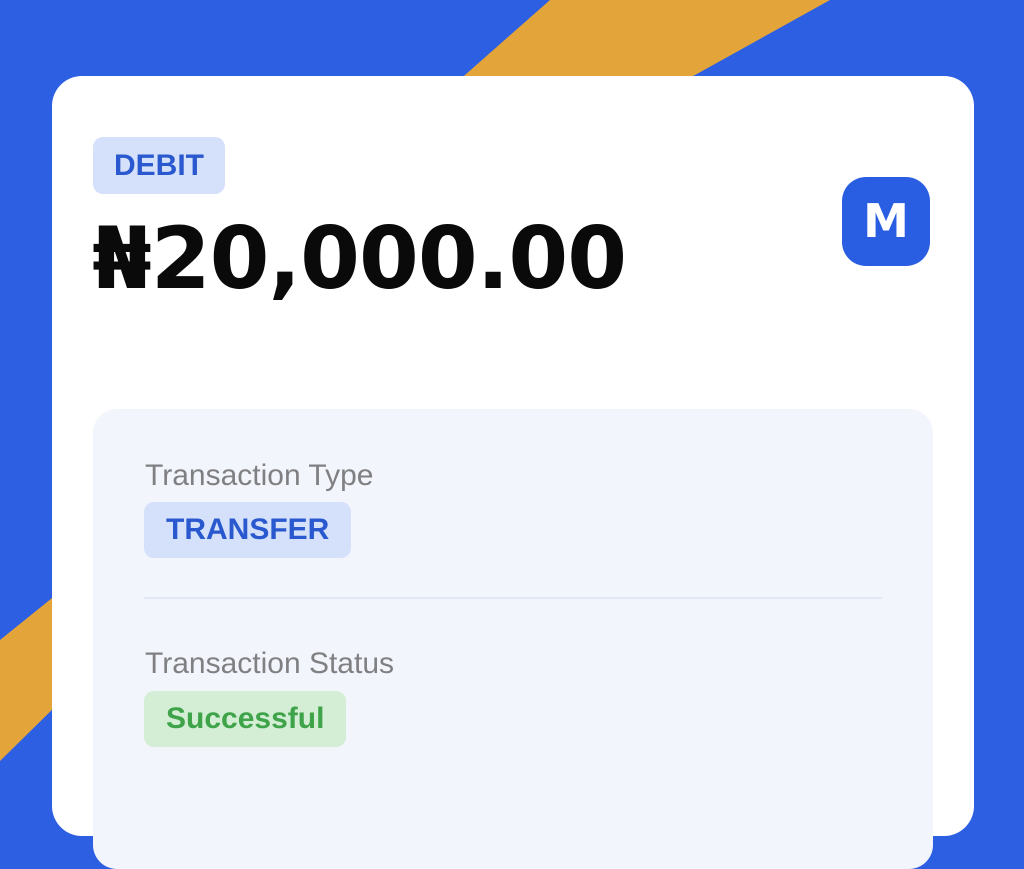  I want to click on transaction-status-badge: Successful, so click(245, 719).